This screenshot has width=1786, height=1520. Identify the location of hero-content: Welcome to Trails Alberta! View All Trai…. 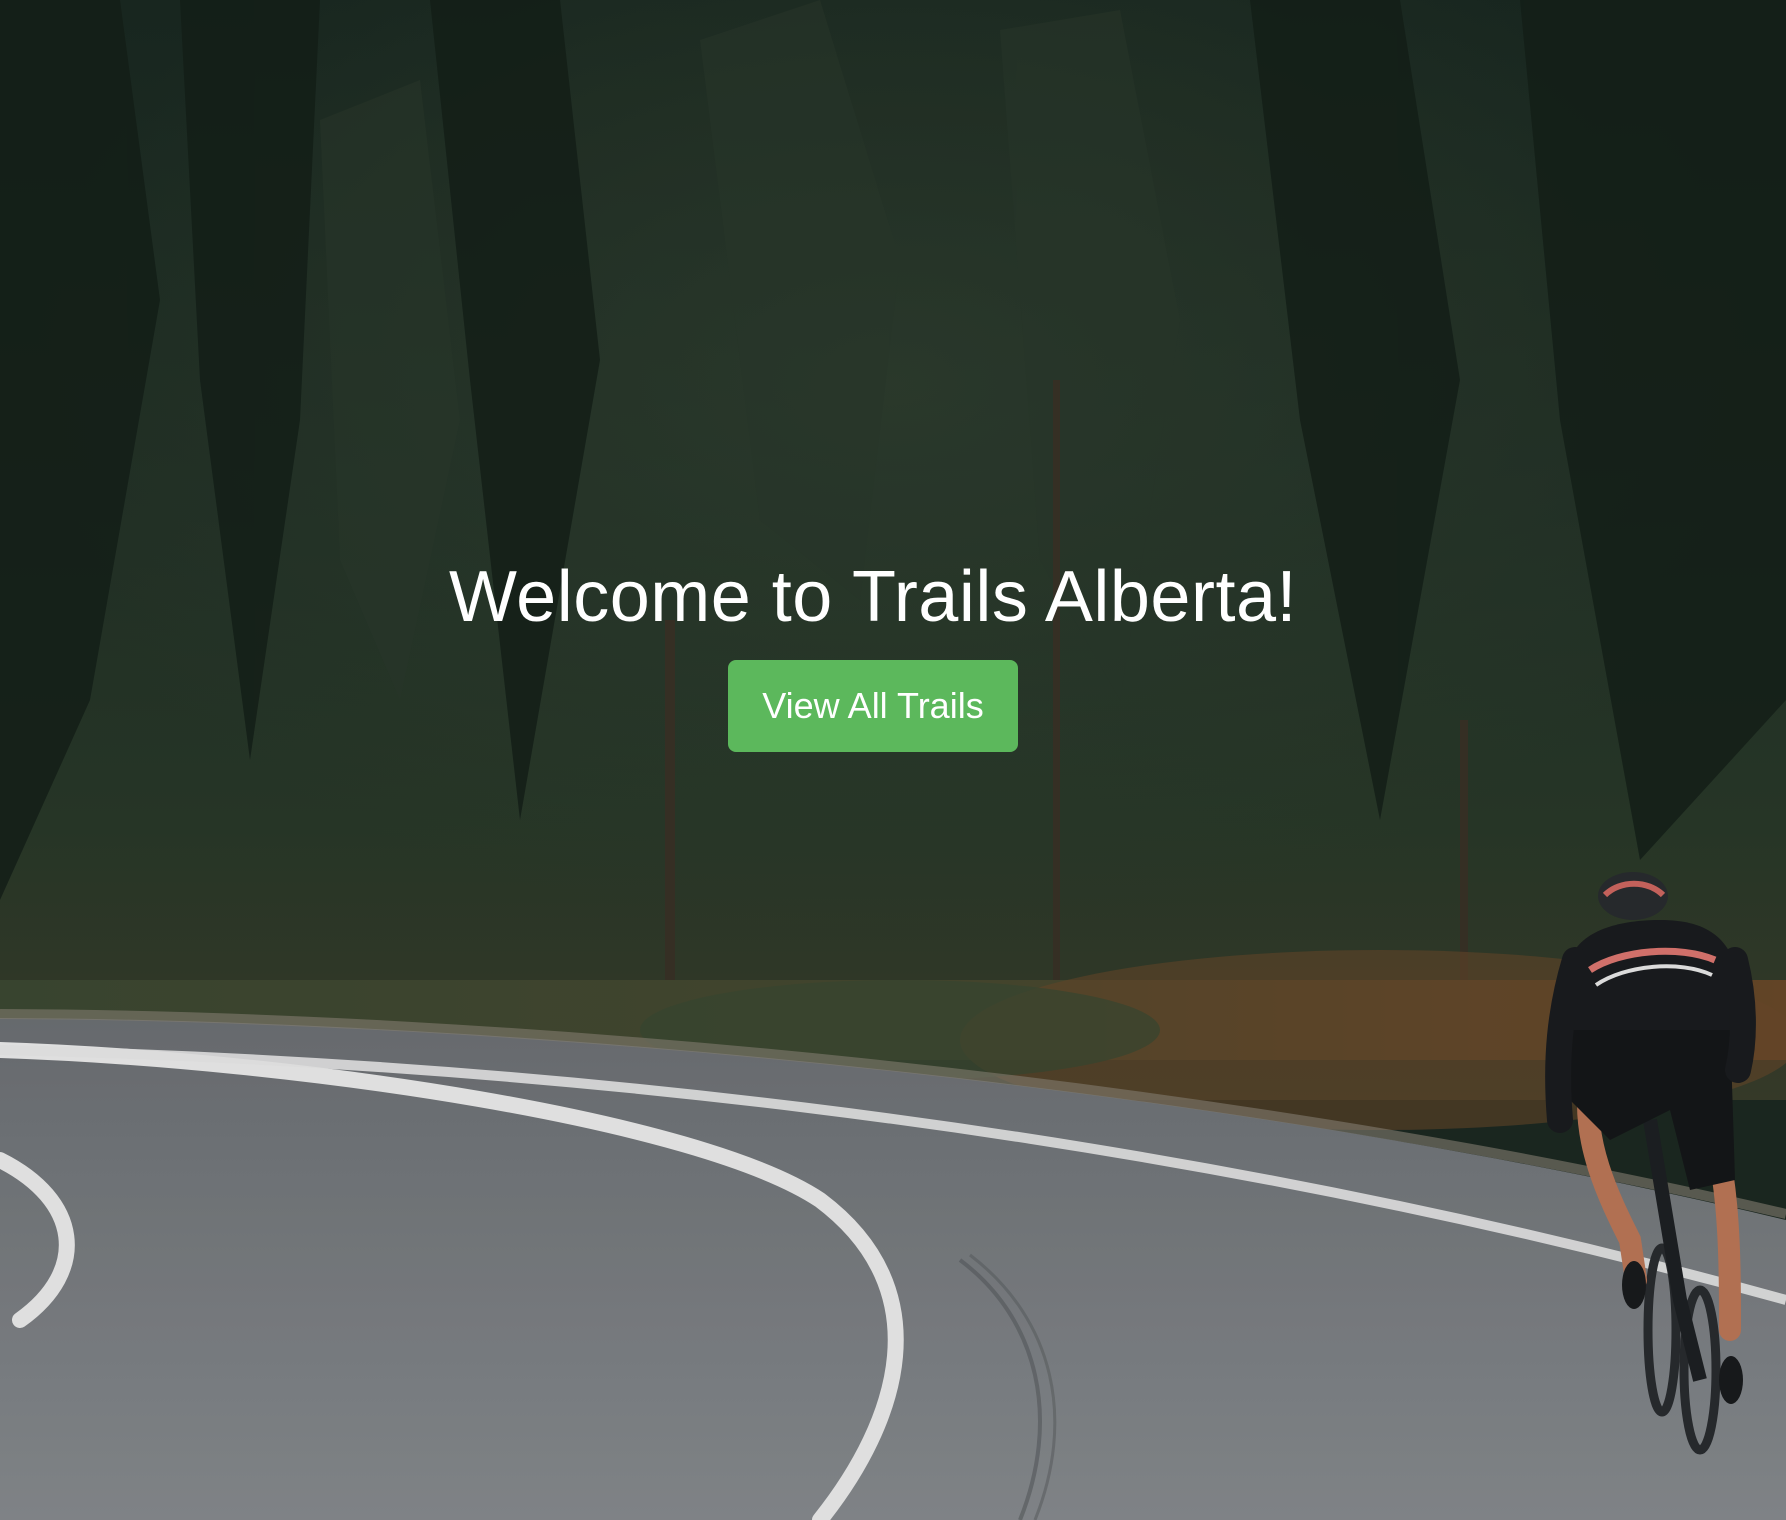
(873, 652).